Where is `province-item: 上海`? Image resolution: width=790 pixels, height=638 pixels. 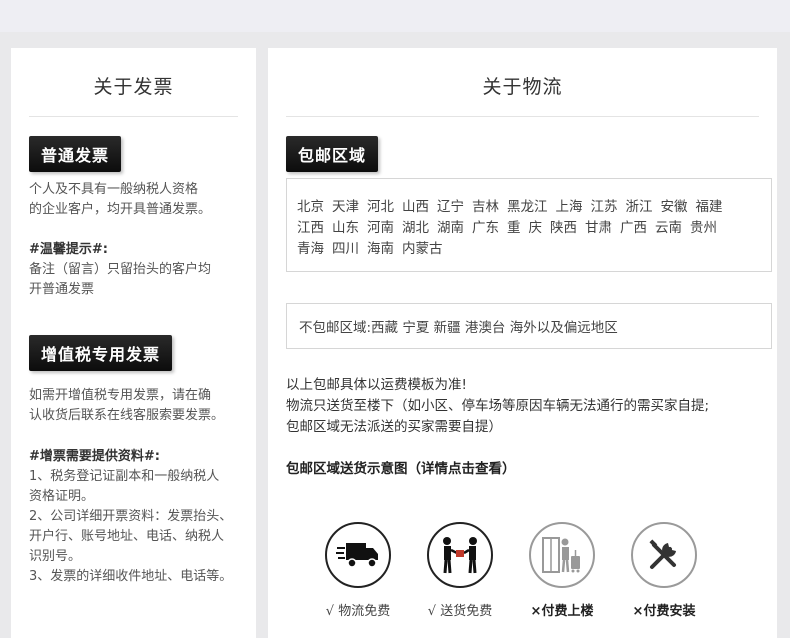 province-item: 上海 is located at coordinates (569, 207).